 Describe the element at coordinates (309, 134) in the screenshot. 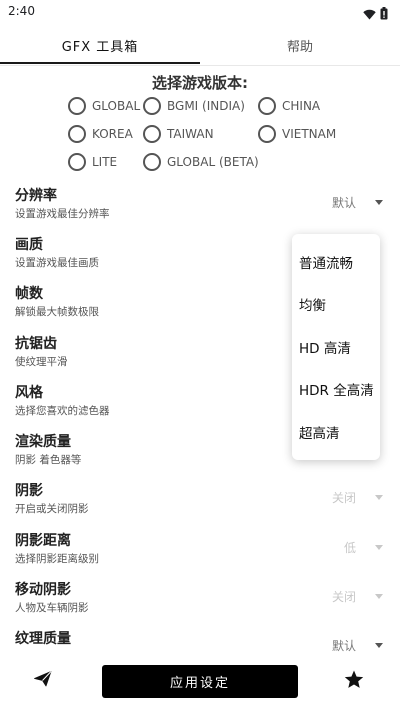

I see `radio-label: VIETNAM` at that location.